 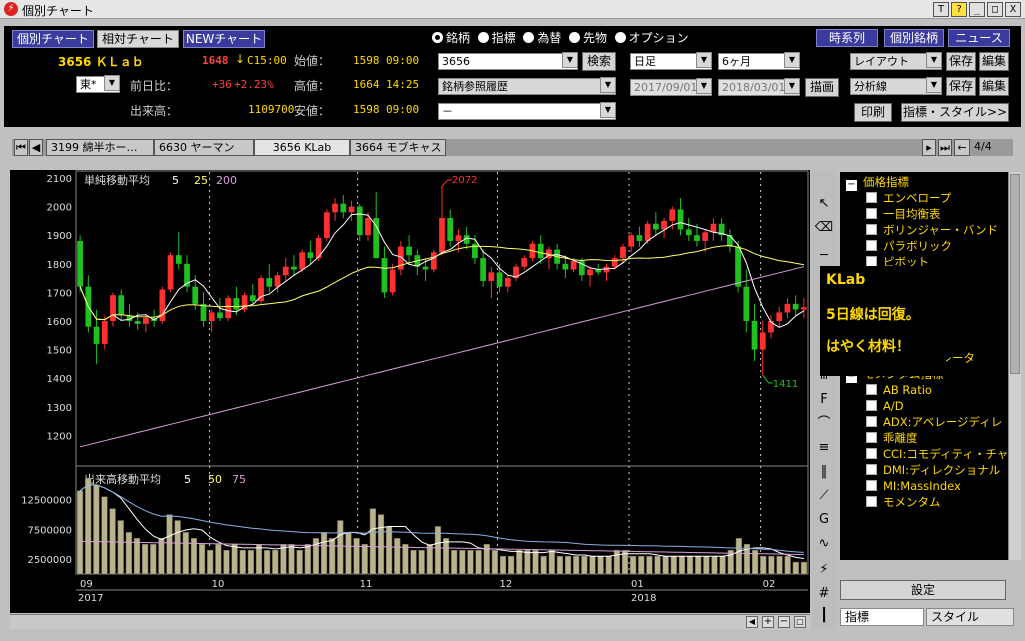 I want to click on tree-item: CCI:コモディティ・チャ, so click(x=937, y=454).